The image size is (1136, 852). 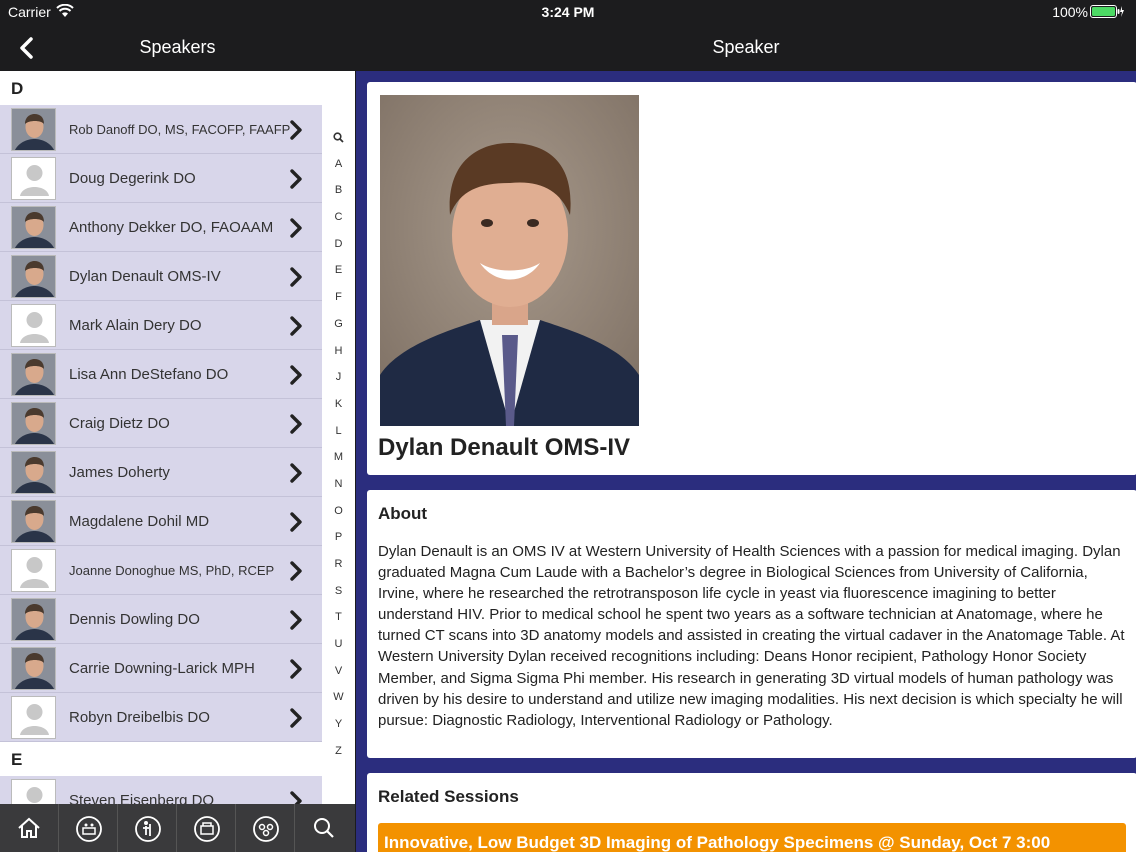 What do you see at coordinates (145, 276) in the screenshot?
I see `speaker-name: Dylan Denault OMS-IV` at bounding box center [145, 276].